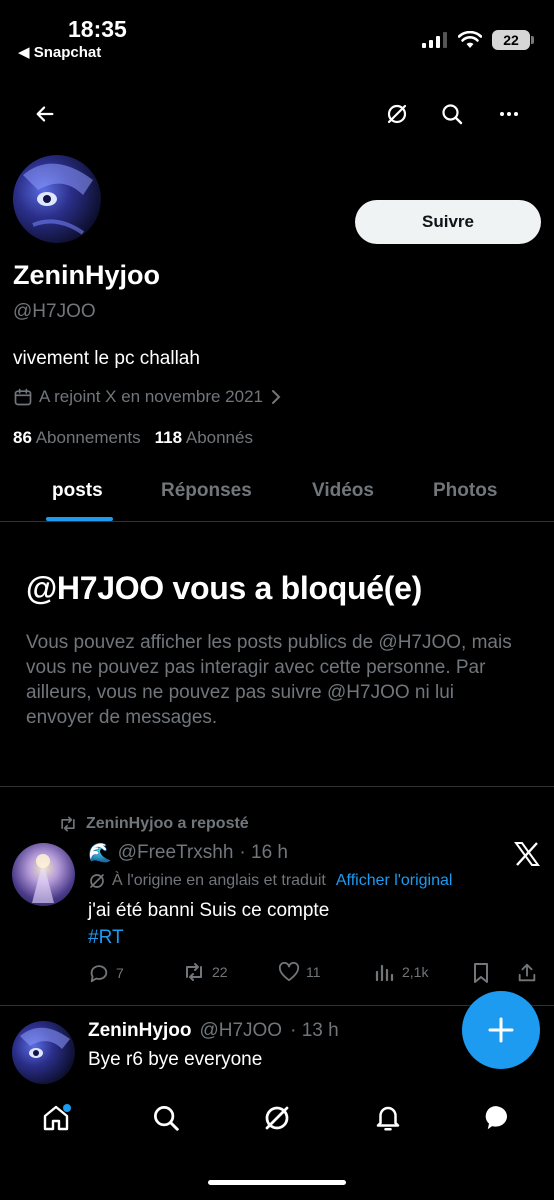  Describe the element at coordinates (465, 491) in the screenshot. I see `tab-photos: Photos` at that location.